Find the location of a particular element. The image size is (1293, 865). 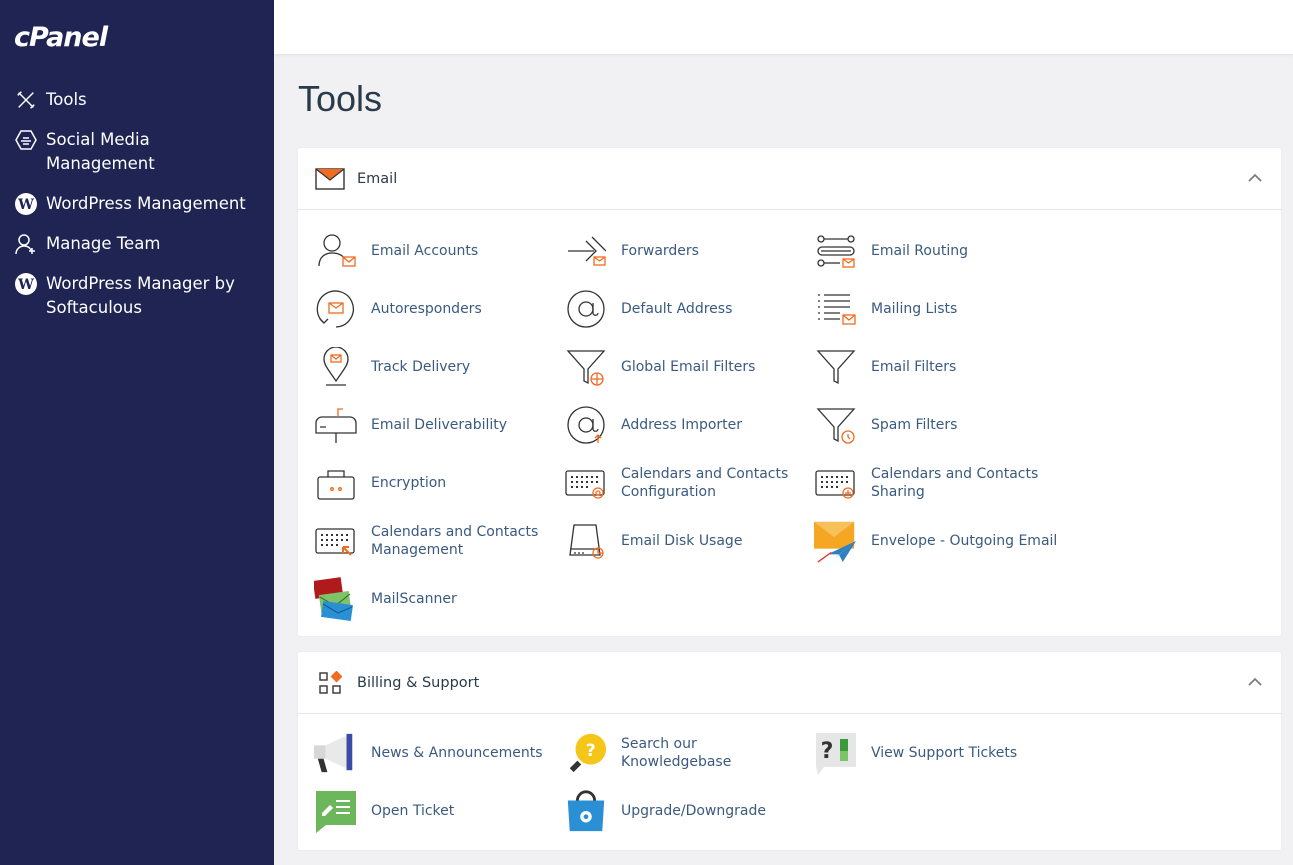

open-ticket-icon is located at coordinates (336, 811).